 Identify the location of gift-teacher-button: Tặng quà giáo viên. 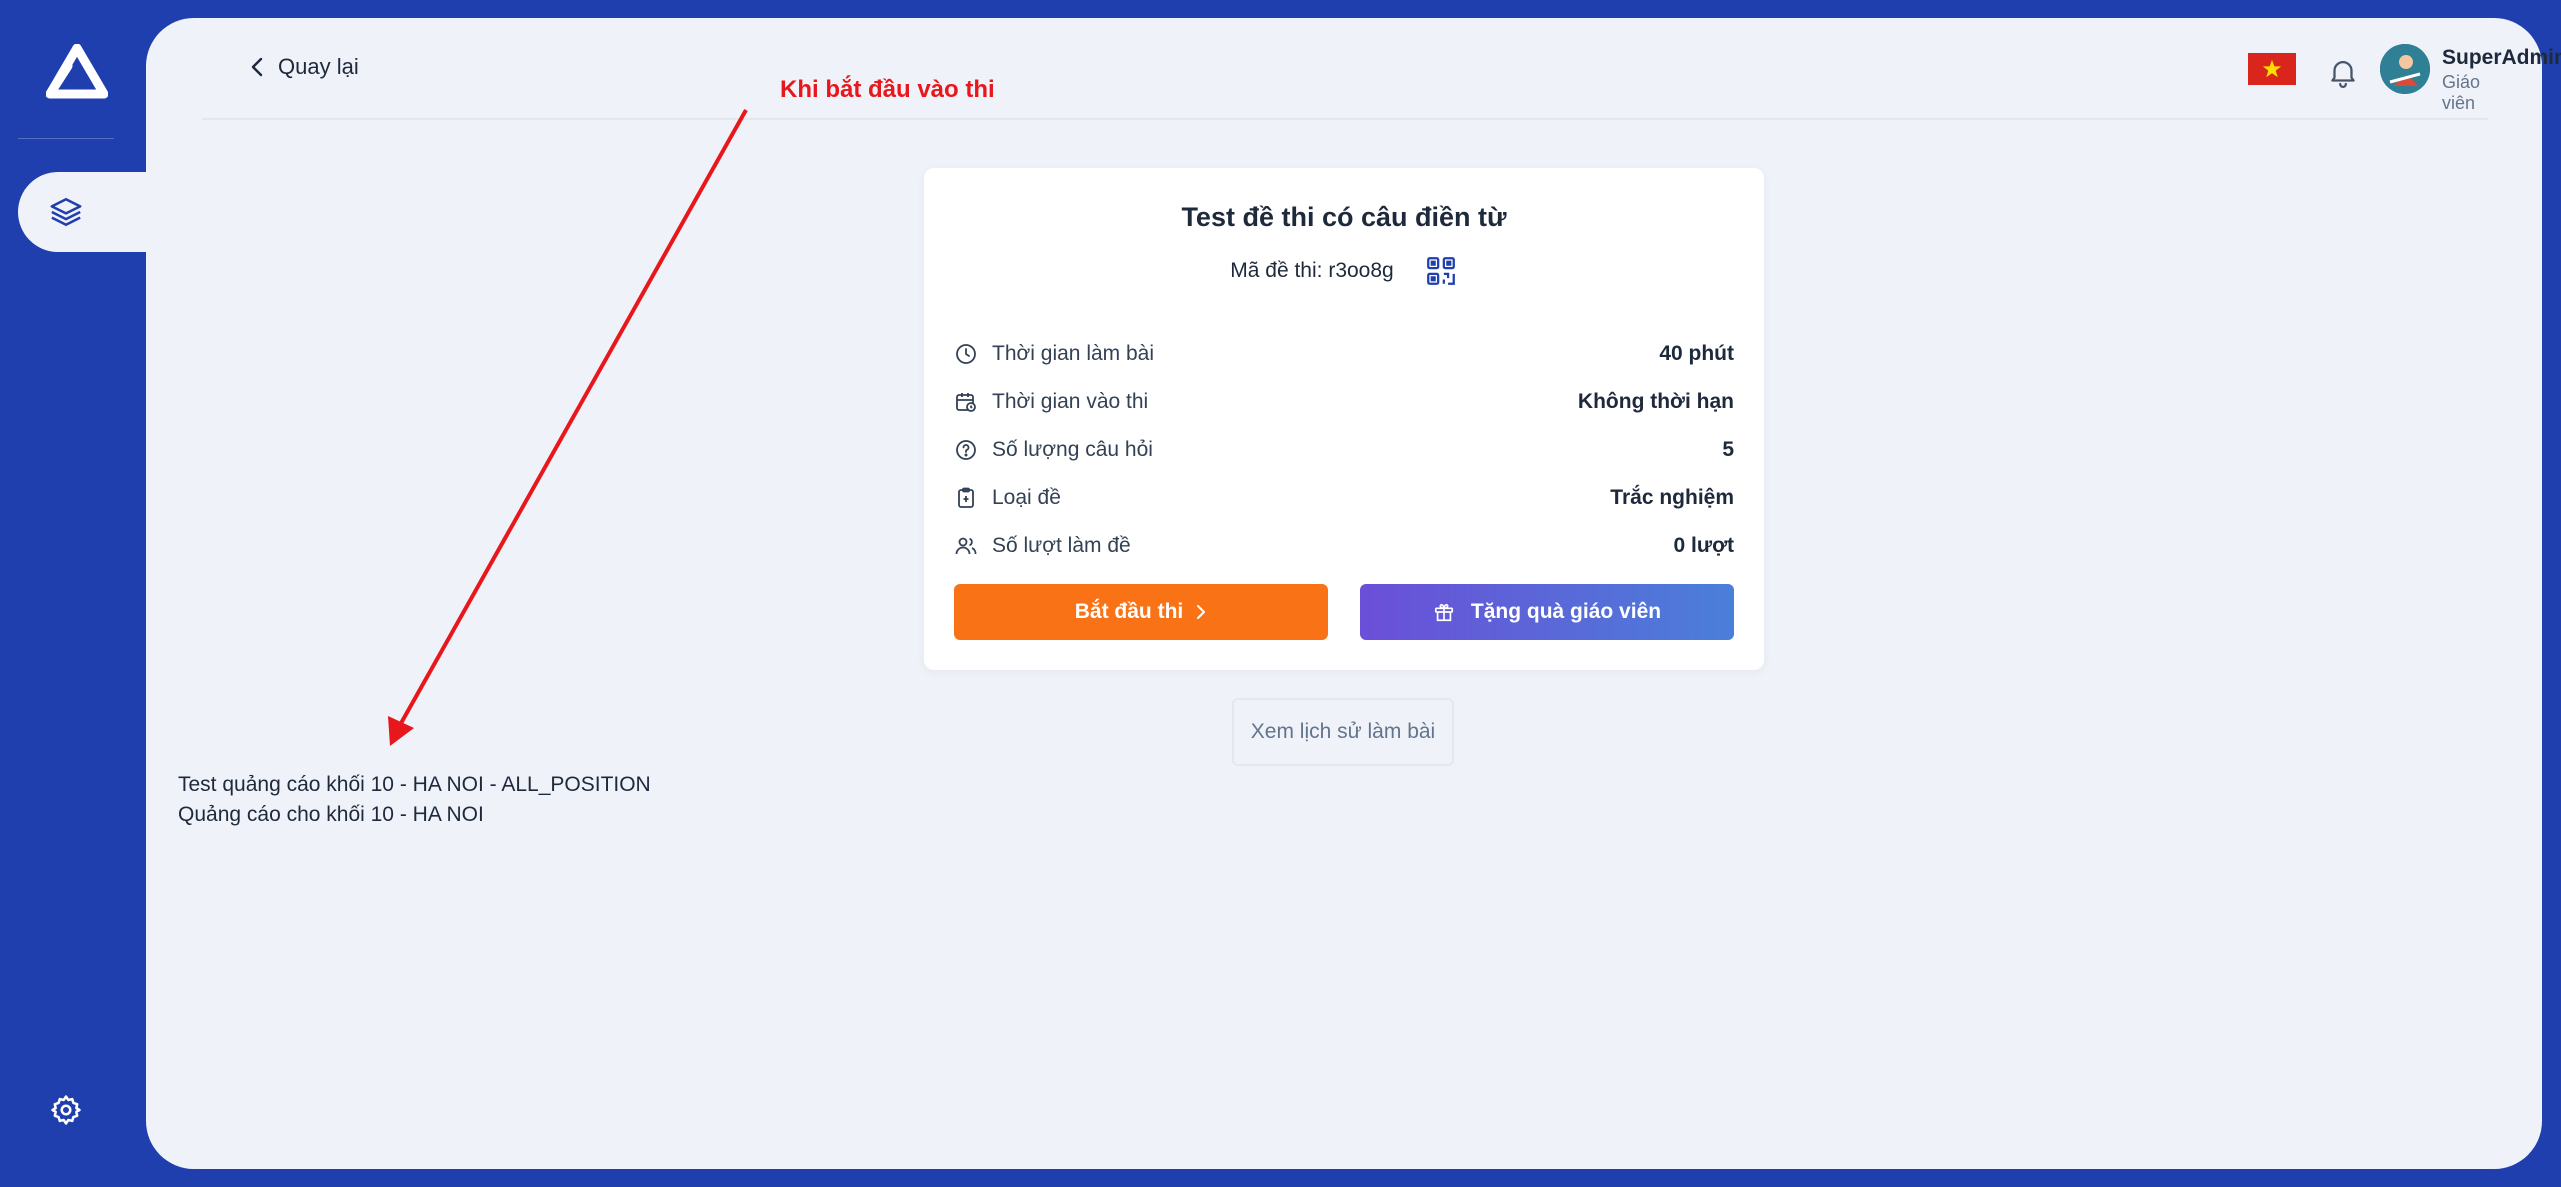
(1547, 612).